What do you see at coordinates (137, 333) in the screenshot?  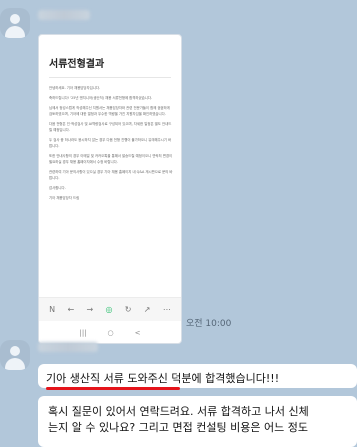 I see `back-icon: <` at bounding box center [137, 333].